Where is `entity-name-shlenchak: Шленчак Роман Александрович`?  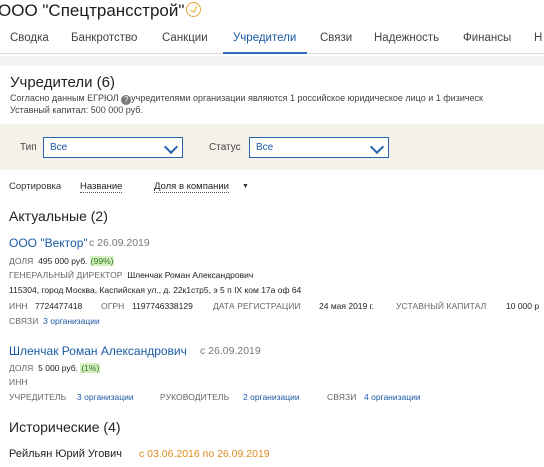
entity-name-shlenchak: Шленчак Роман Александрович is located at coordinates (98, 351).